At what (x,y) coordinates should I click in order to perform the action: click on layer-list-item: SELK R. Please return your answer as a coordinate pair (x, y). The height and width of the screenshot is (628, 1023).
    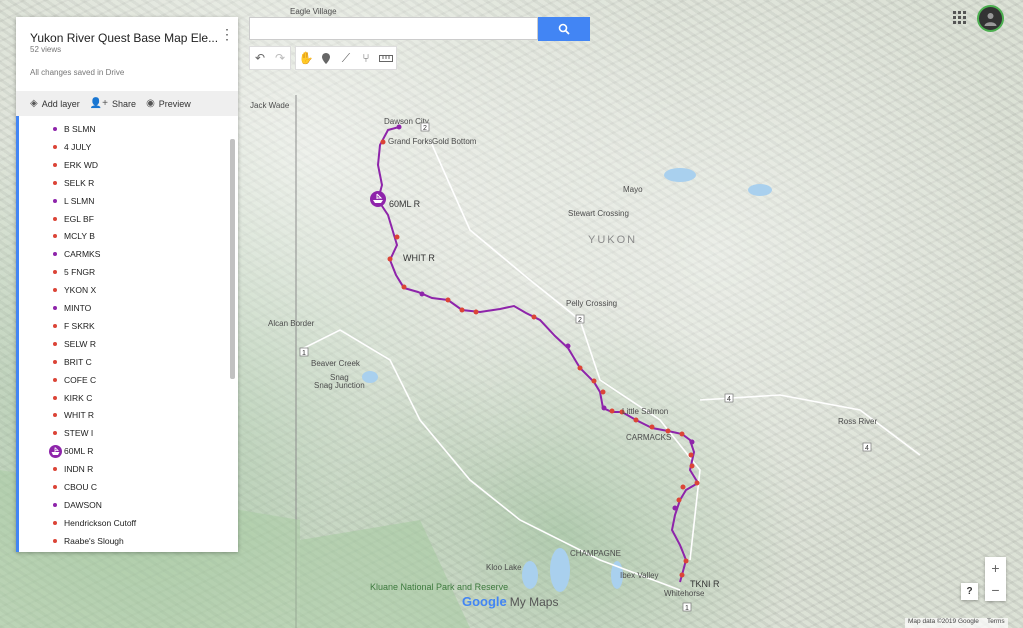
    Looking at the image, I should click on (121, 183).